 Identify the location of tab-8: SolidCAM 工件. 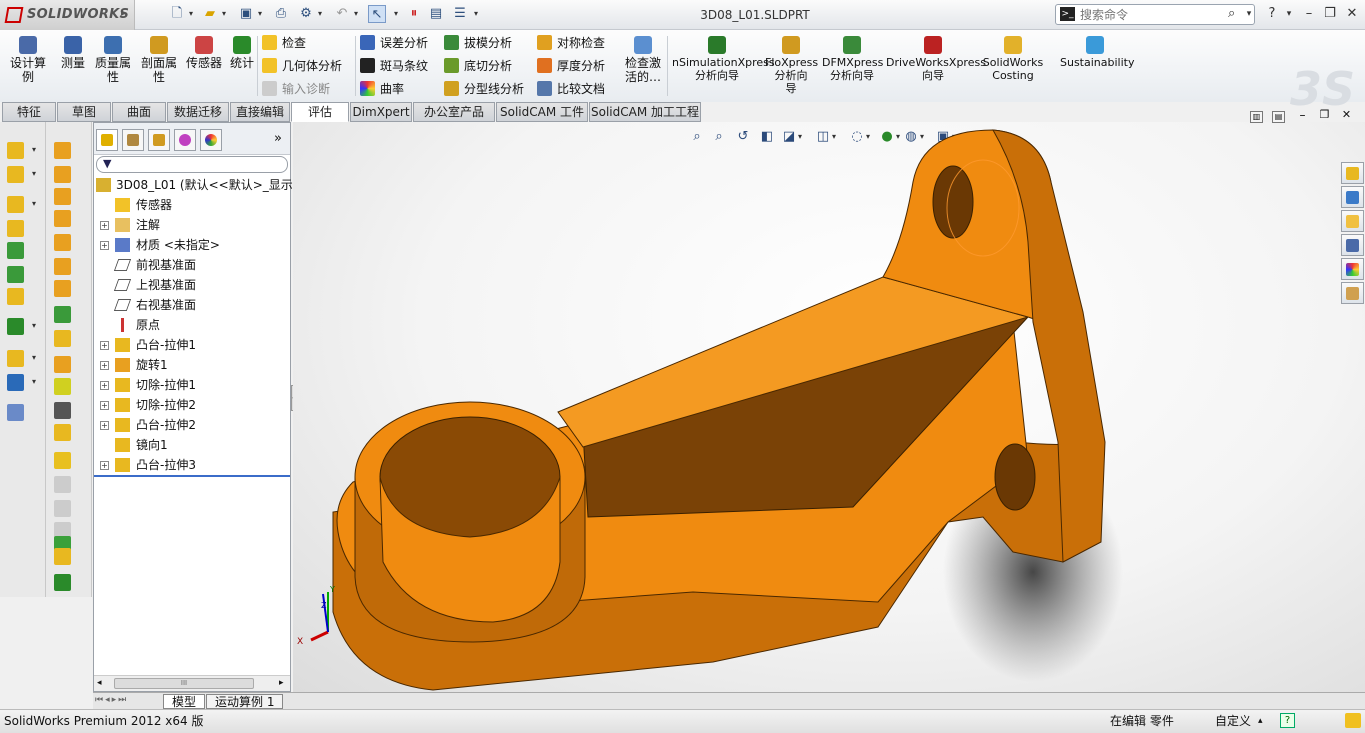
(542, 112).